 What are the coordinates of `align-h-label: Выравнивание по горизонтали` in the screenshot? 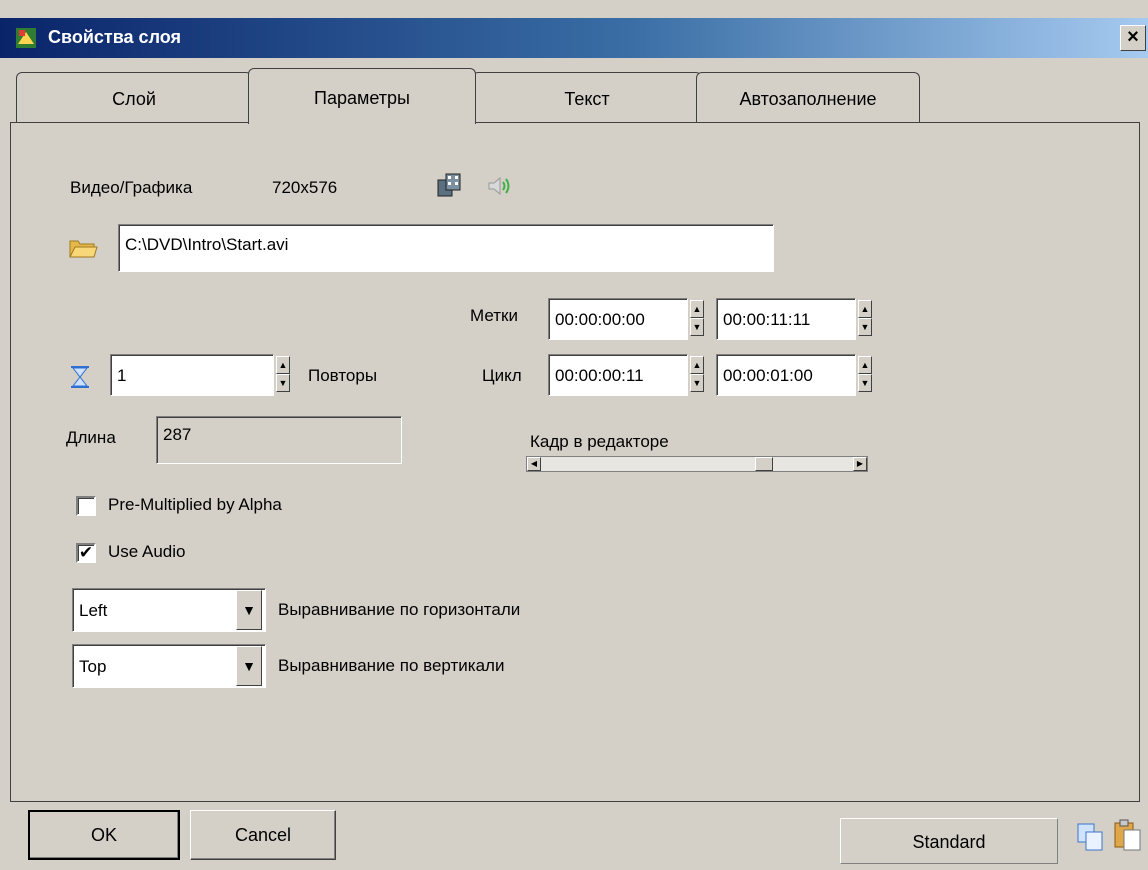 It's located at (399, 609).